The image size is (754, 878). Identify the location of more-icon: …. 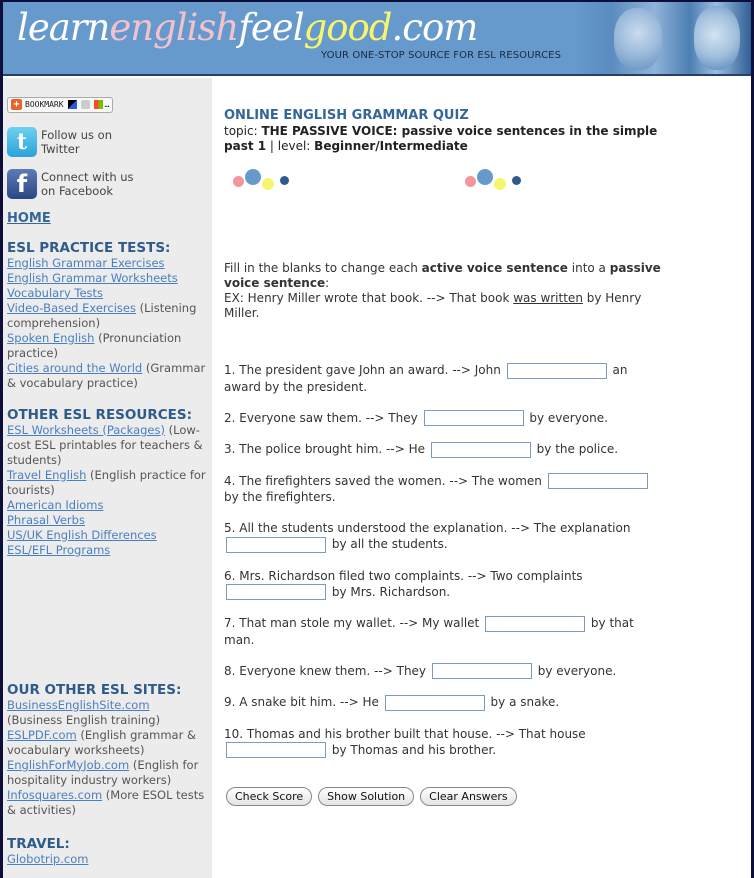
(107, 104).